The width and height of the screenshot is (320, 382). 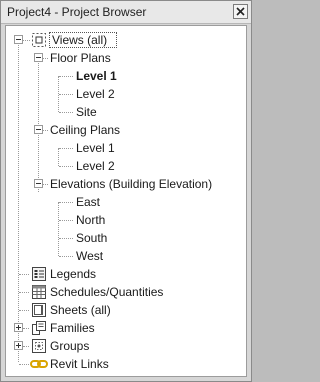 I want to click on family-icon, so click(x=39, y=328).